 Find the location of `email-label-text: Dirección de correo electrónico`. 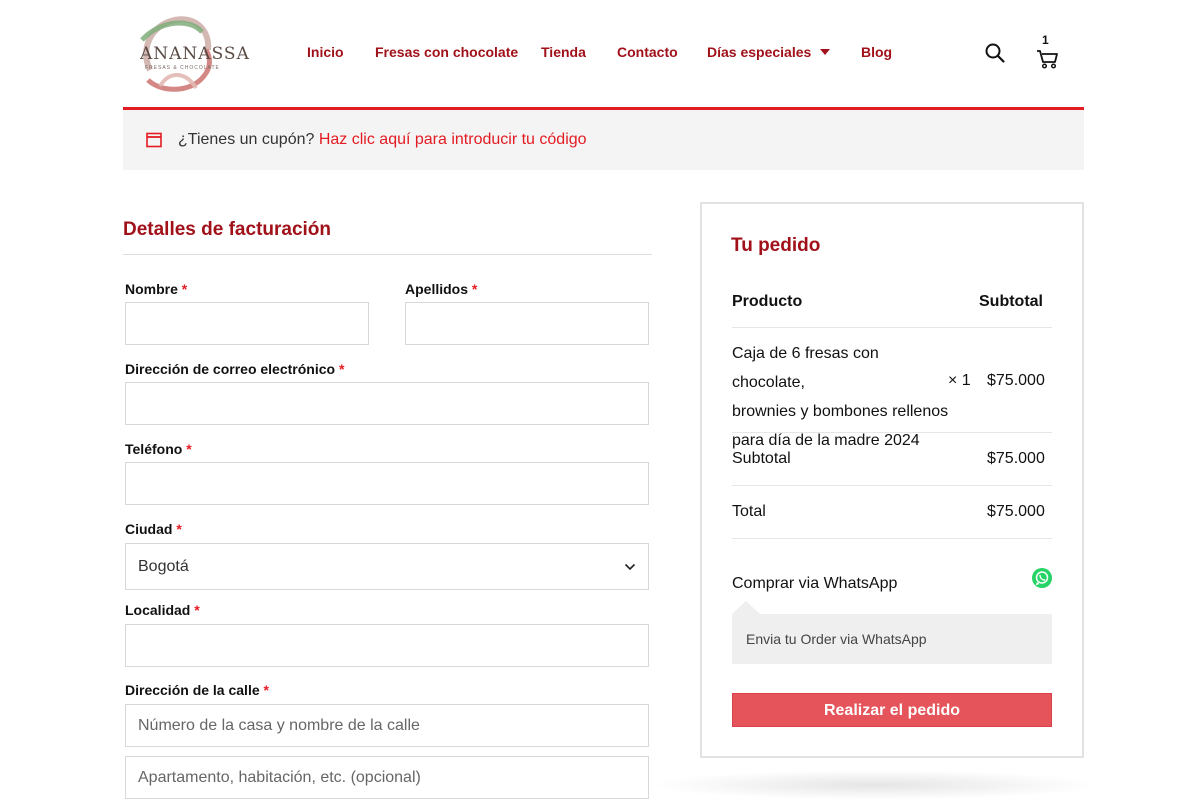

email-label-text: Dirección de correo electrónico is located at coordinates (230, 369).